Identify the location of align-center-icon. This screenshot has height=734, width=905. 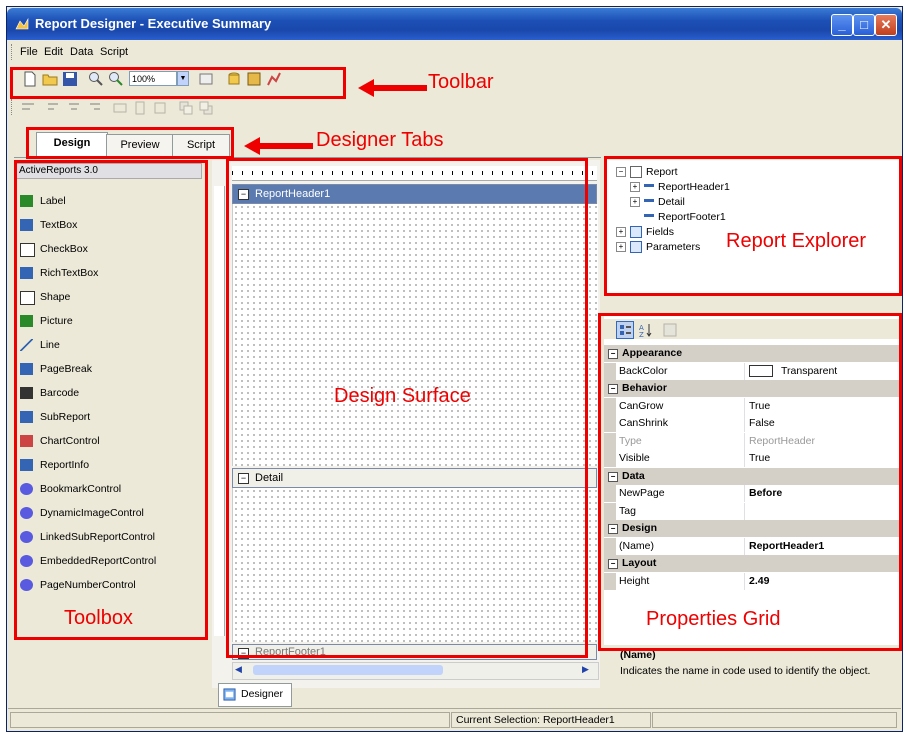
(74, 108).